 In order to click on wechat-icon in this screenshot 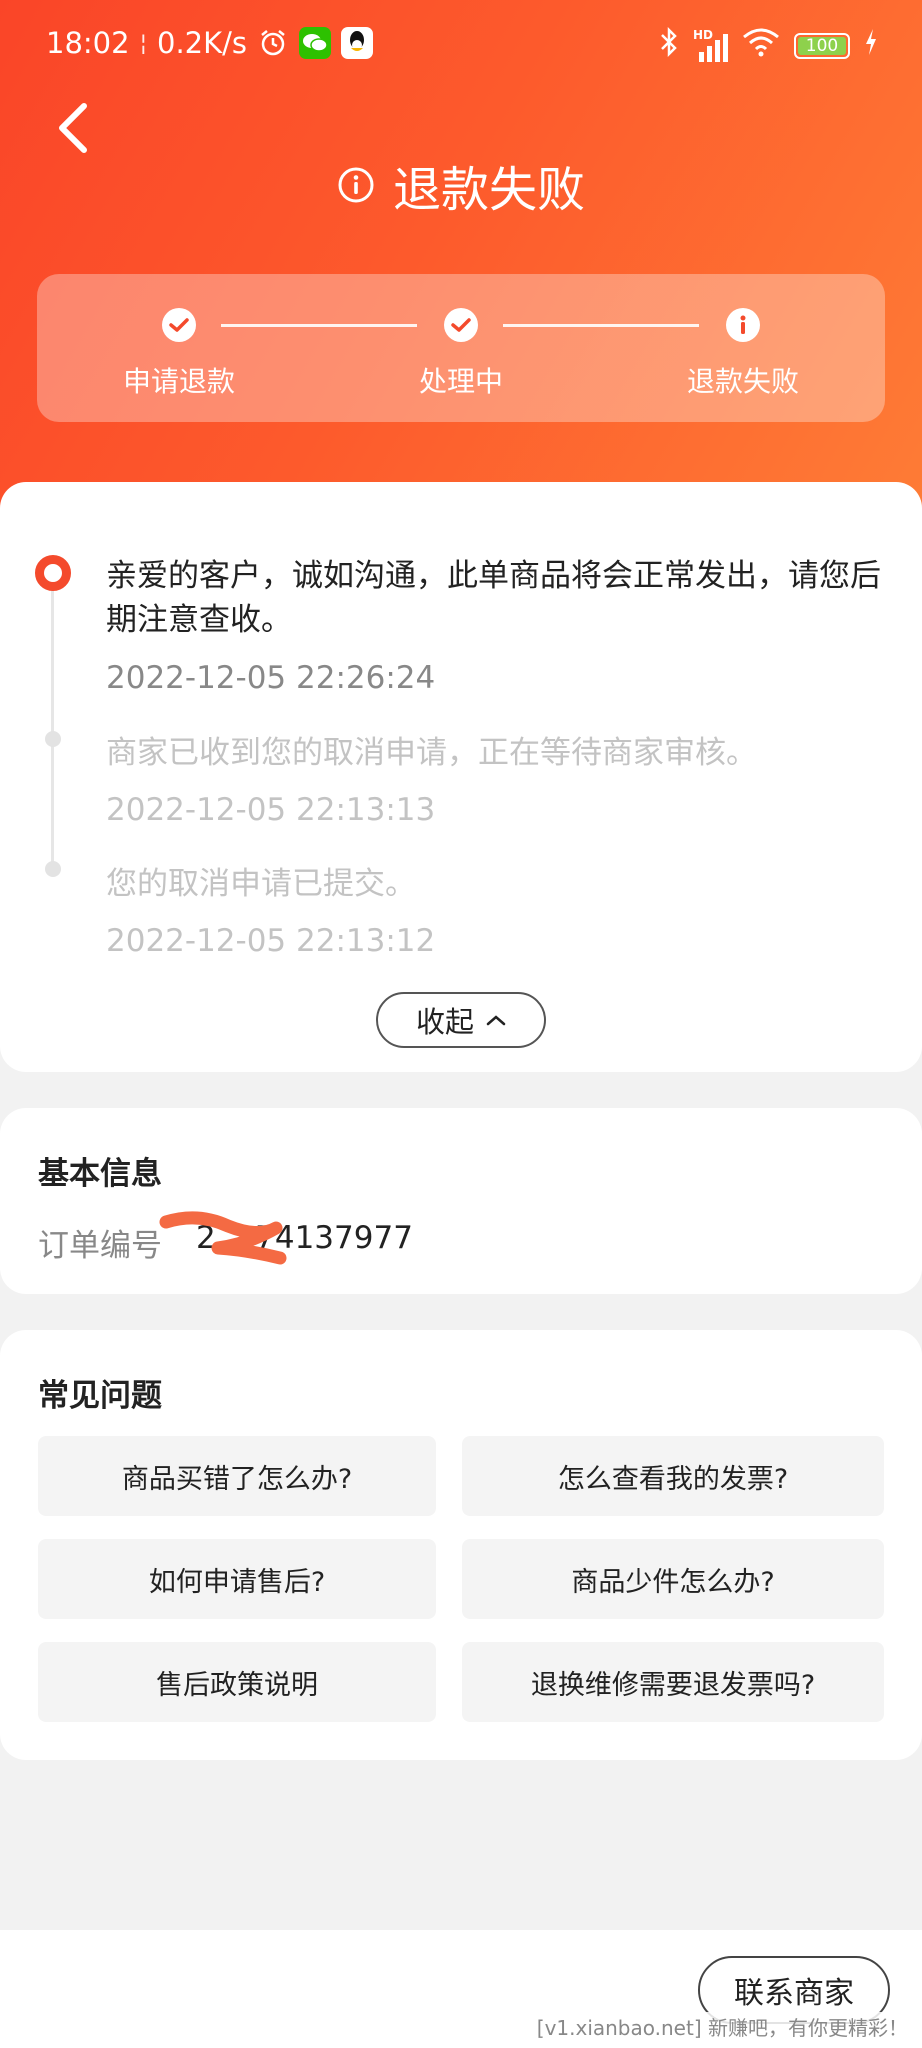, I will do `click(315, 43)`.